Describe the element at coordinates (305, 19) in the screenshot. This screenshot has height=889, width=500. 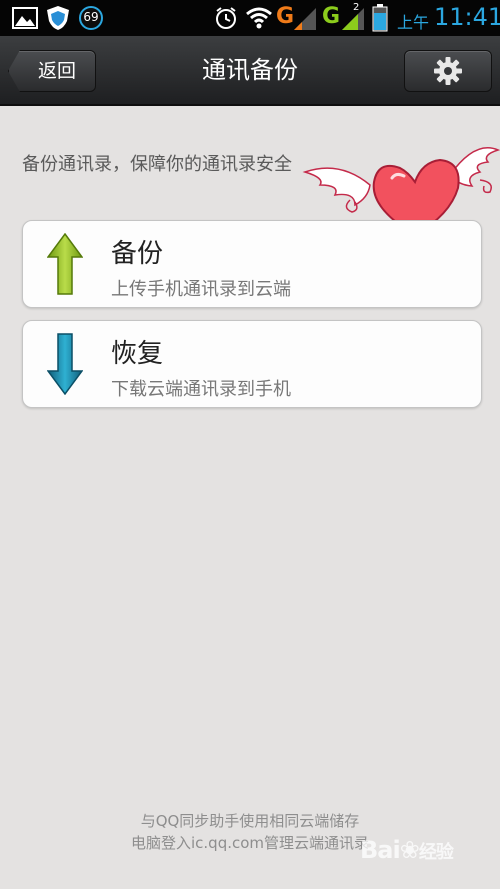
I see `signal-icon` at that location.